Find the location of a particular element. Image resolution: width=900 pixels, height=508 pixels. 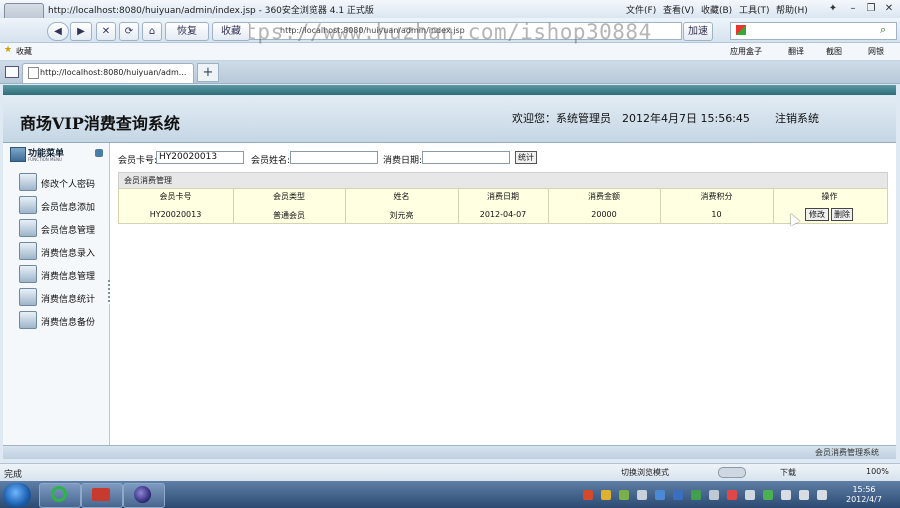

search-icon: ⌕ is located at coordinates (883, 30).